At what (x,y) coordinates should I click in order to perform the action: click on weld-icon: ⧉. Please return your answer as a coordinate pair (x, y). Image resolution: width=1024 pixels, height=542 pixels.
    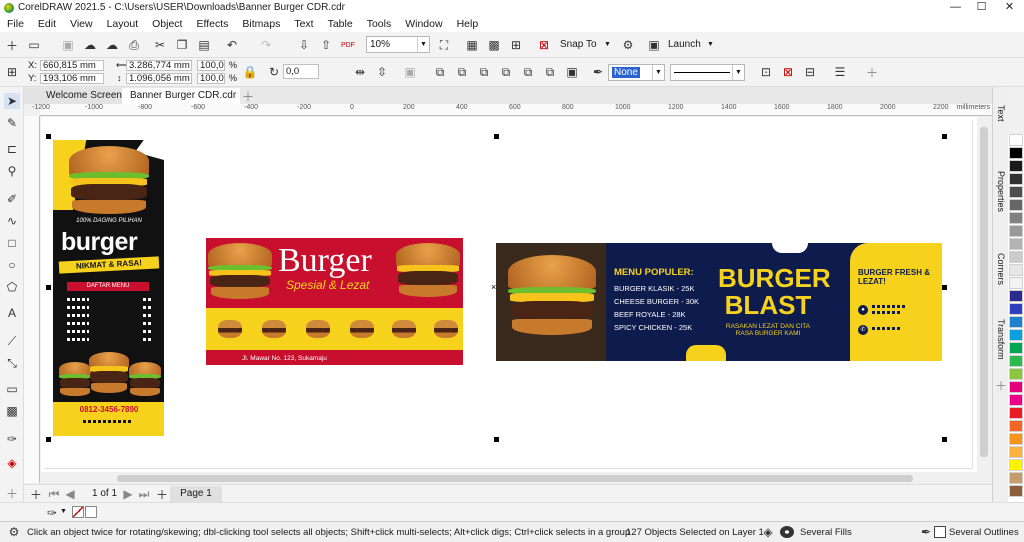
    Looking at the image, I should click on (462, 72).